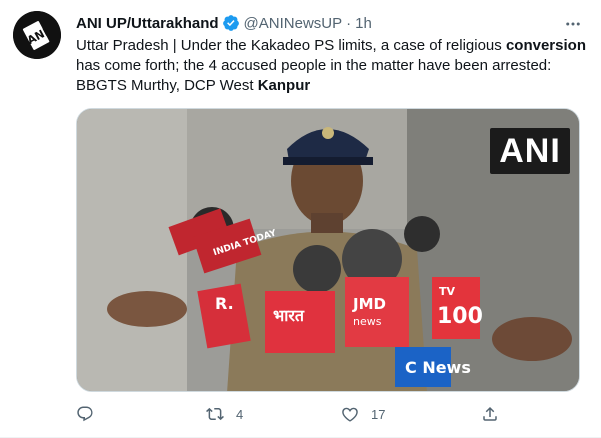  I want to click on more-options-button, so click(573, 24).